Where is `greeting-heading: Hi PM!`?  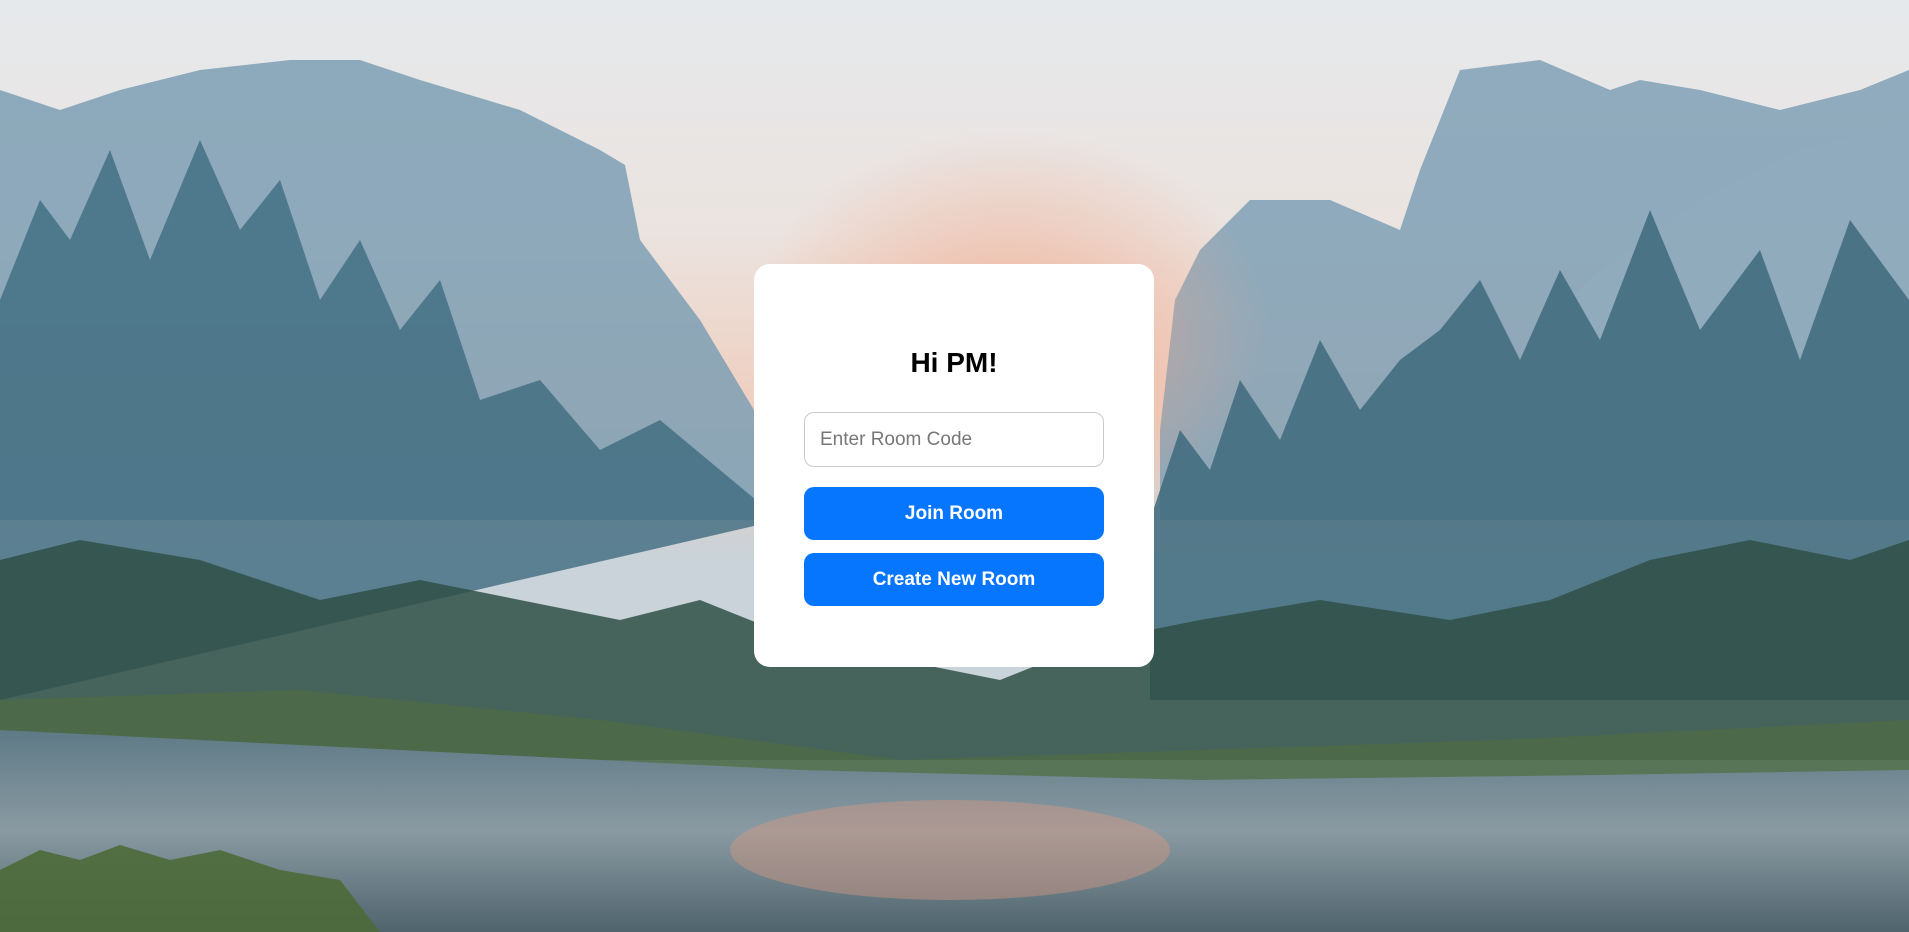
greeting-heading: Hi PM! is located at coordinates (954, 362).